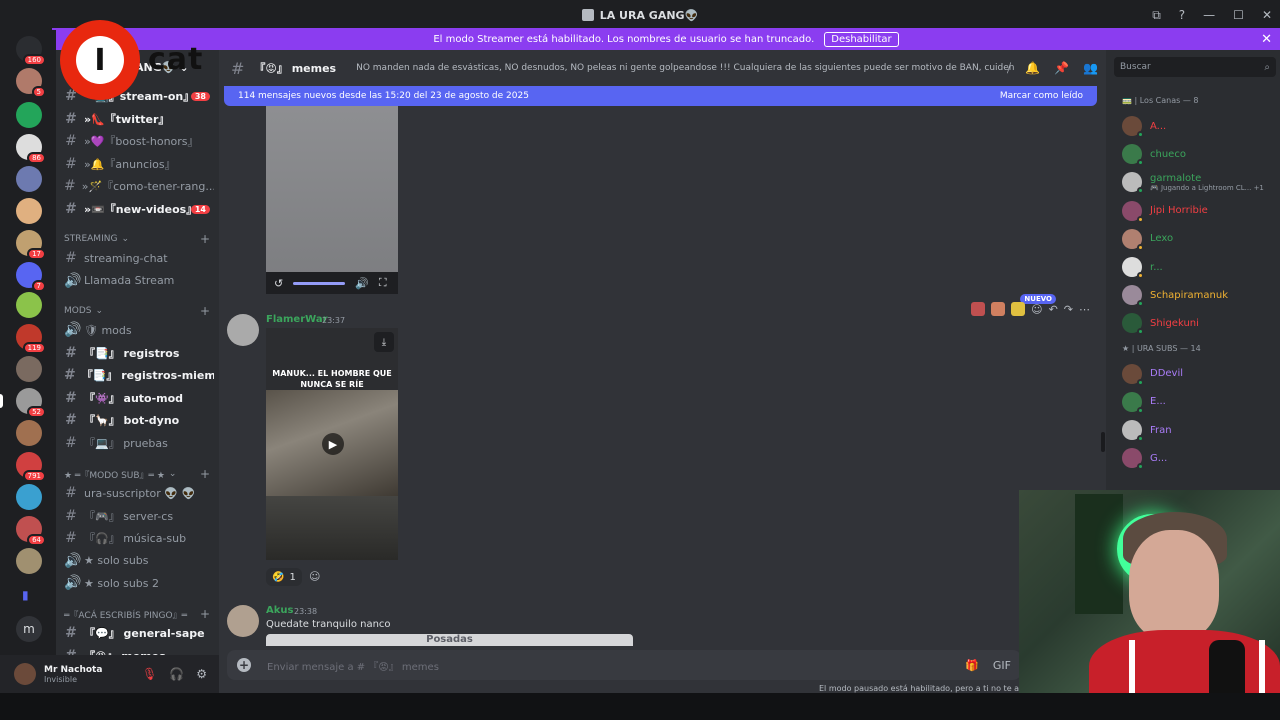 The width and height of the screenshot is (1280, 720). Describe the element at coordinates (139, 493) in the screenshot. I see `channel-item: # ura-suscriptor 👽 👽` at that location.